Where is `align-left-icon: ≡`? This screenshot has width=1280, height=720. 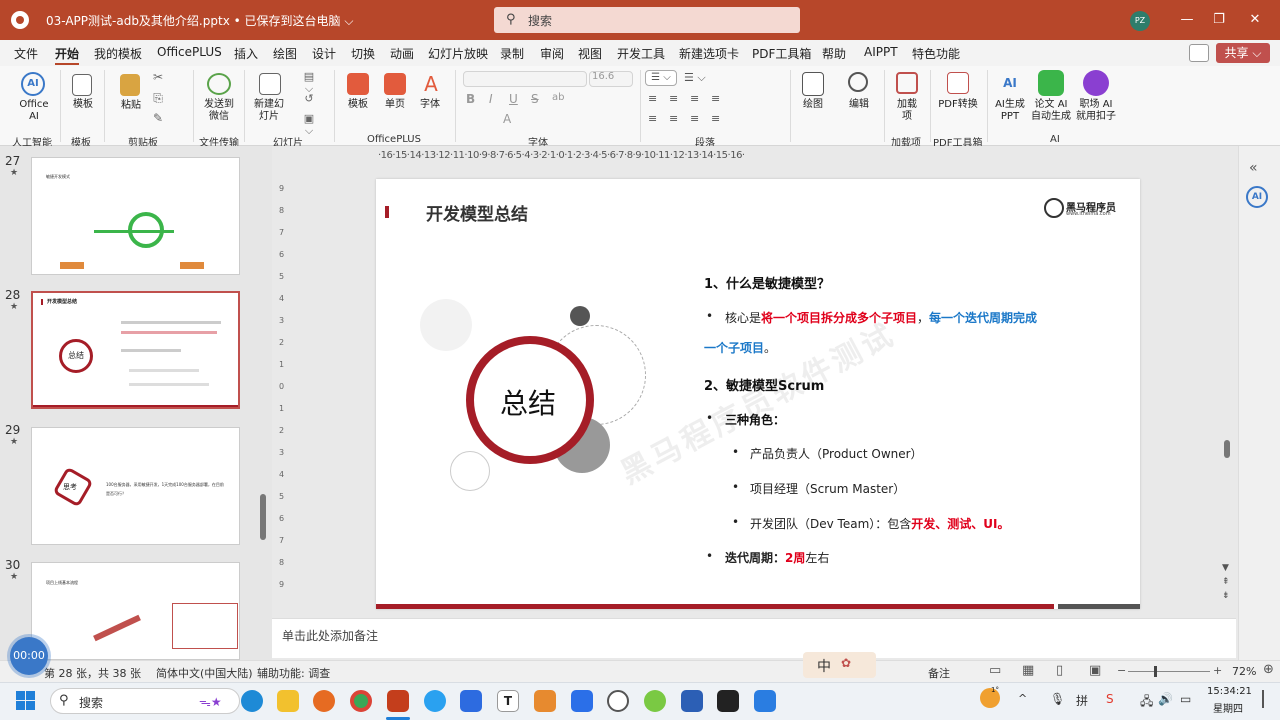
align-left-icon: ≡ is located at coordinates (652, 98).